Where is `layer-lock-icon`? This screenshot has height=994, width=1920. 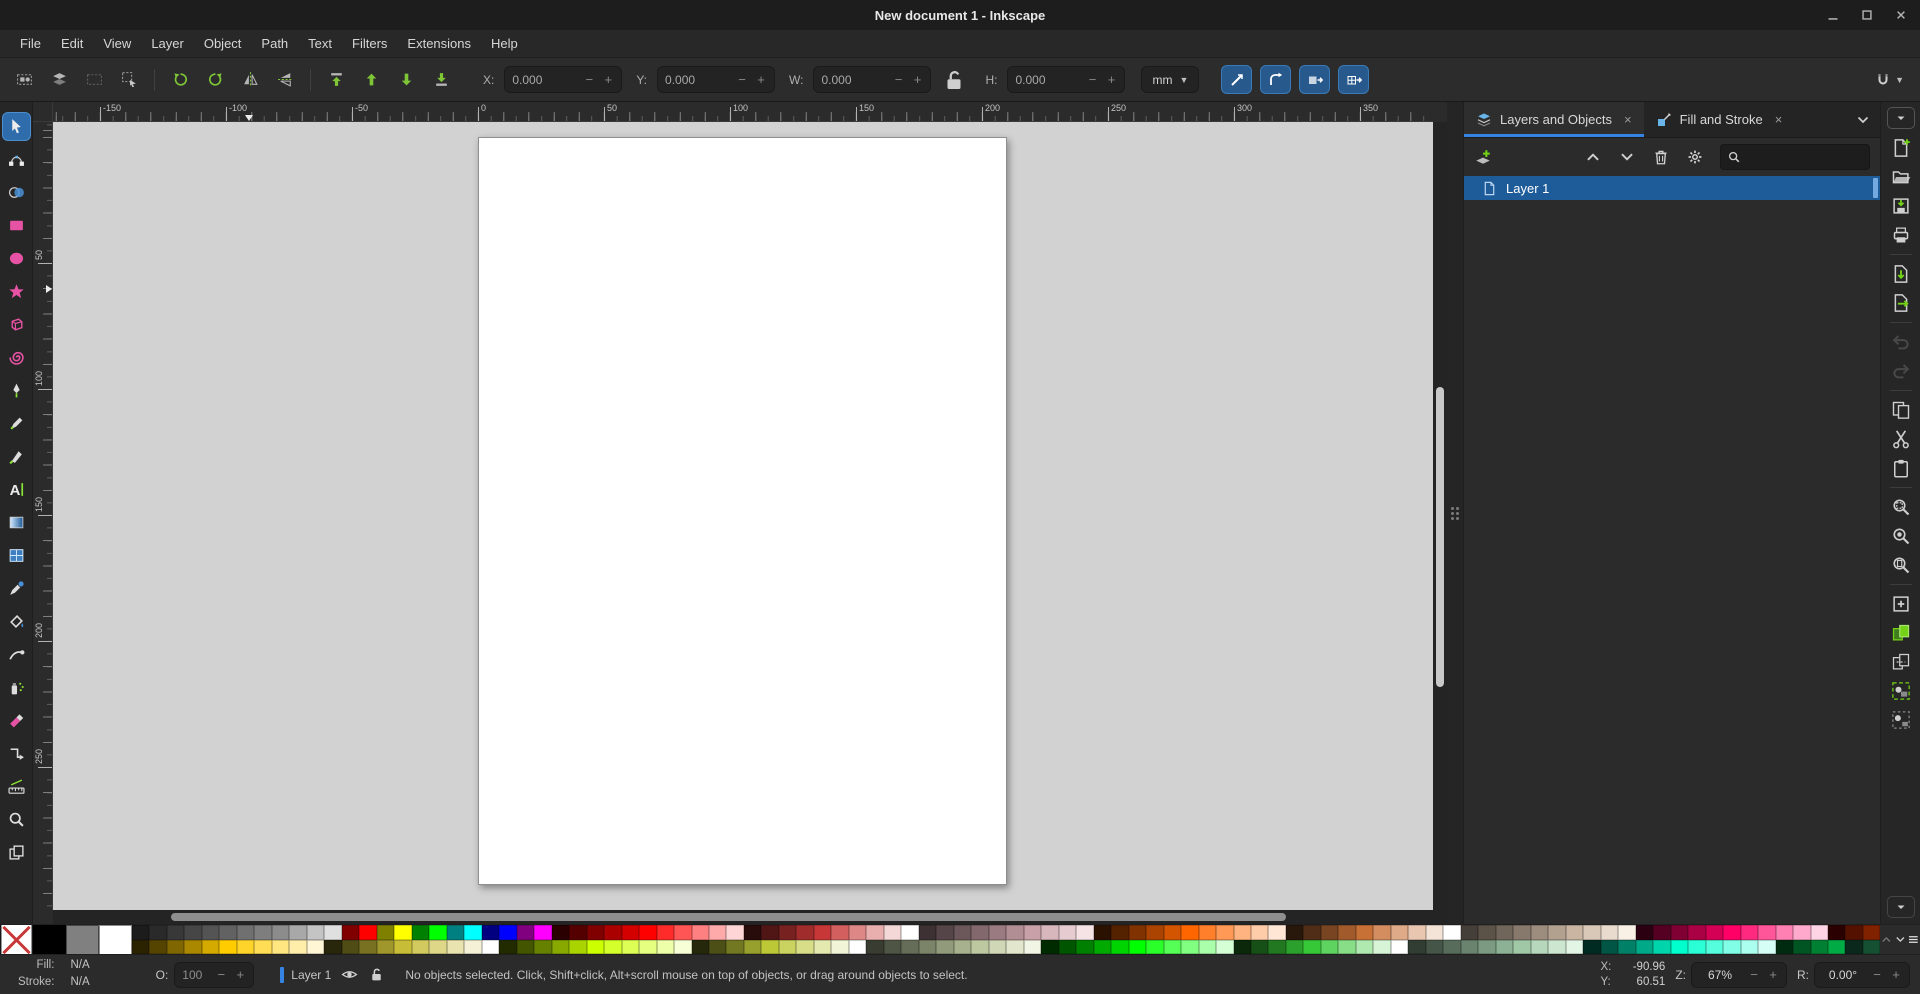
layer-lock-icon is located at coordinates (376, 974).